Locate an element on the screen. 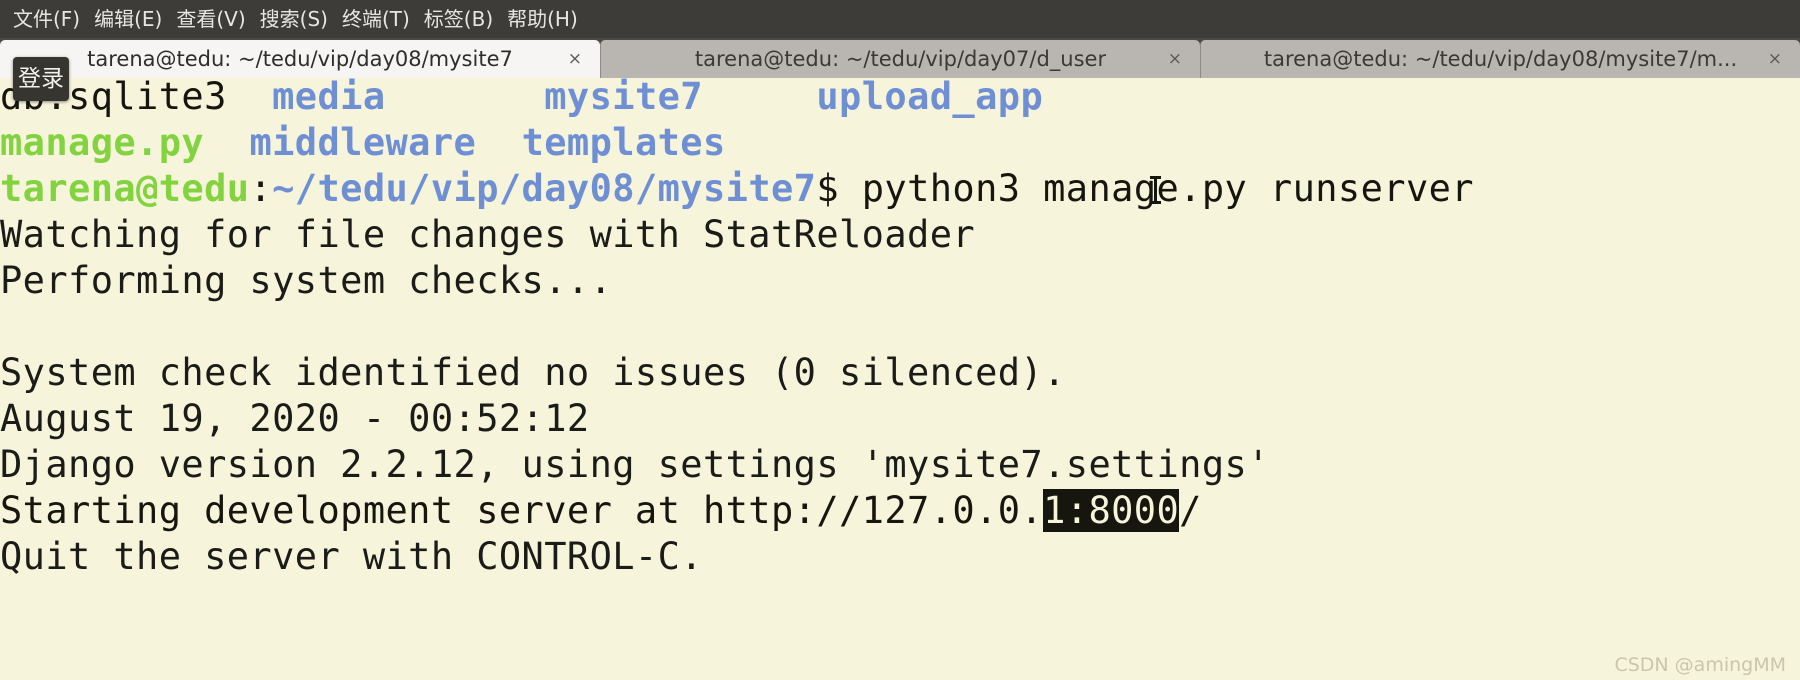 This screenshot has height=680, width=1800. watermark-label: CSDN @amingMM is located at coordinates (1700, 665).